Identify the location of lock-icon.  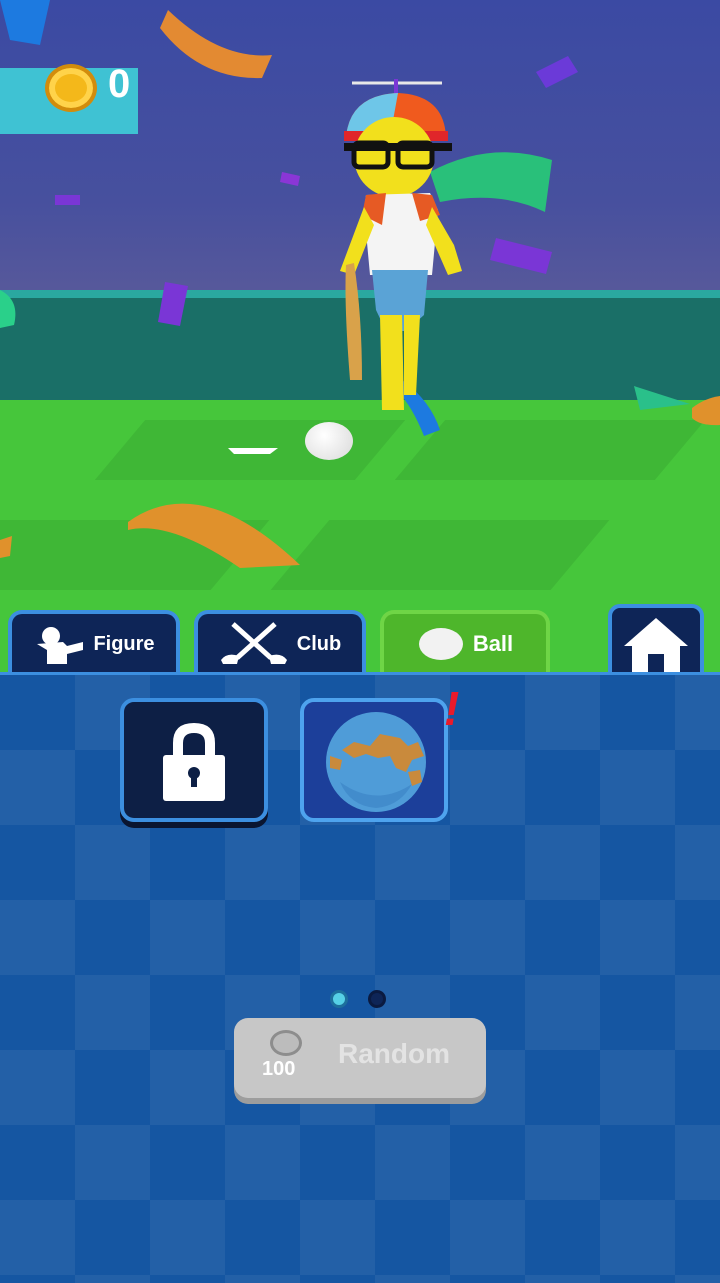
(194, 762).